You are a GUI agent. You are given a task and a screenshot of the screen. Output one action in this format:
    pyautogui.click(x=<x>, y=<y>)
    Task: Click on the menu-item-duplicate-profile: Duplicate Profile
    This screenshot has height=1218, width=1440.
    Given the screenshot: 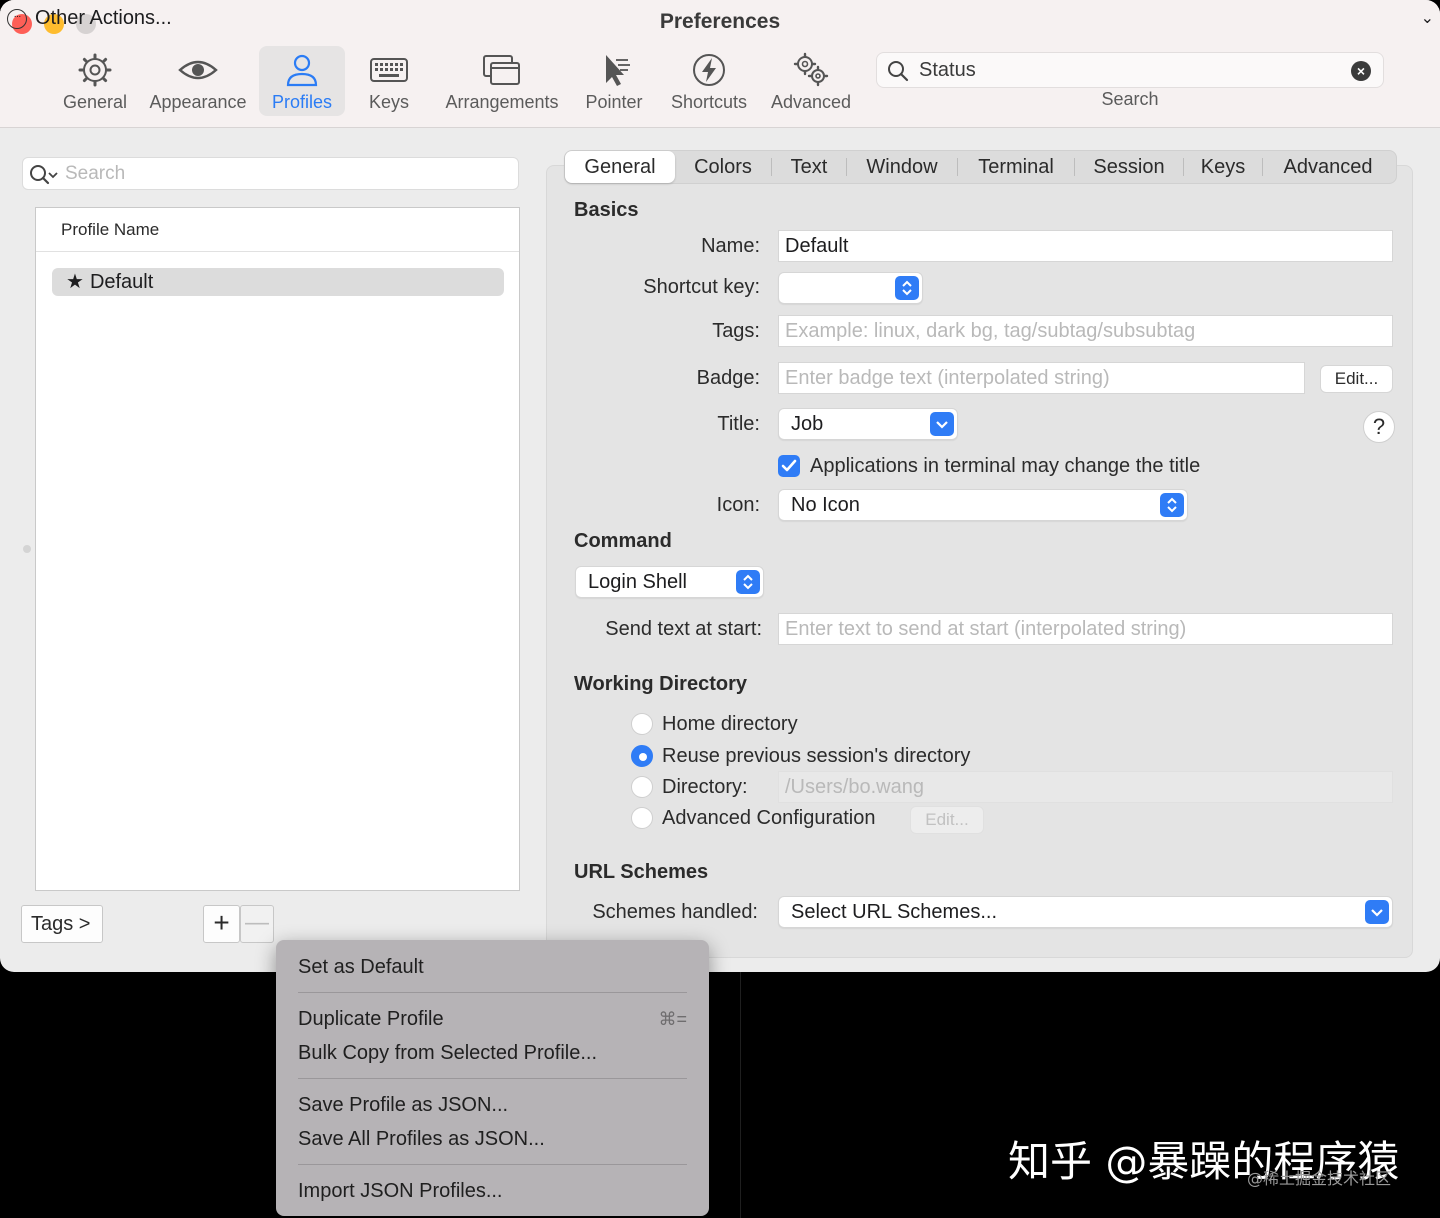 What is the action you would take?
    pyautogui.click(x=371, y=1019)
    